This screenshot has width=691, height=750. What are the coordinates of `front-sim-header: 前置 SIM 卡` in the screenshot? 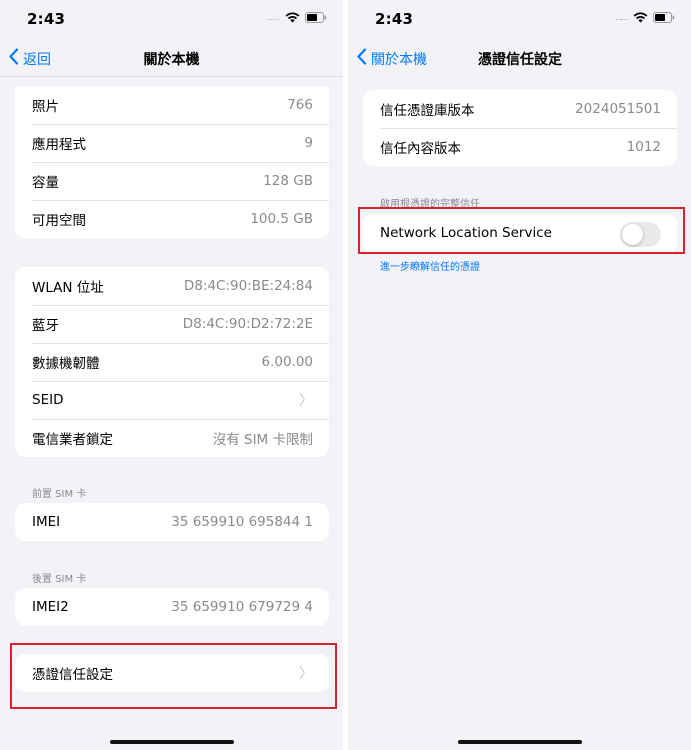 It's located at (59, 494).